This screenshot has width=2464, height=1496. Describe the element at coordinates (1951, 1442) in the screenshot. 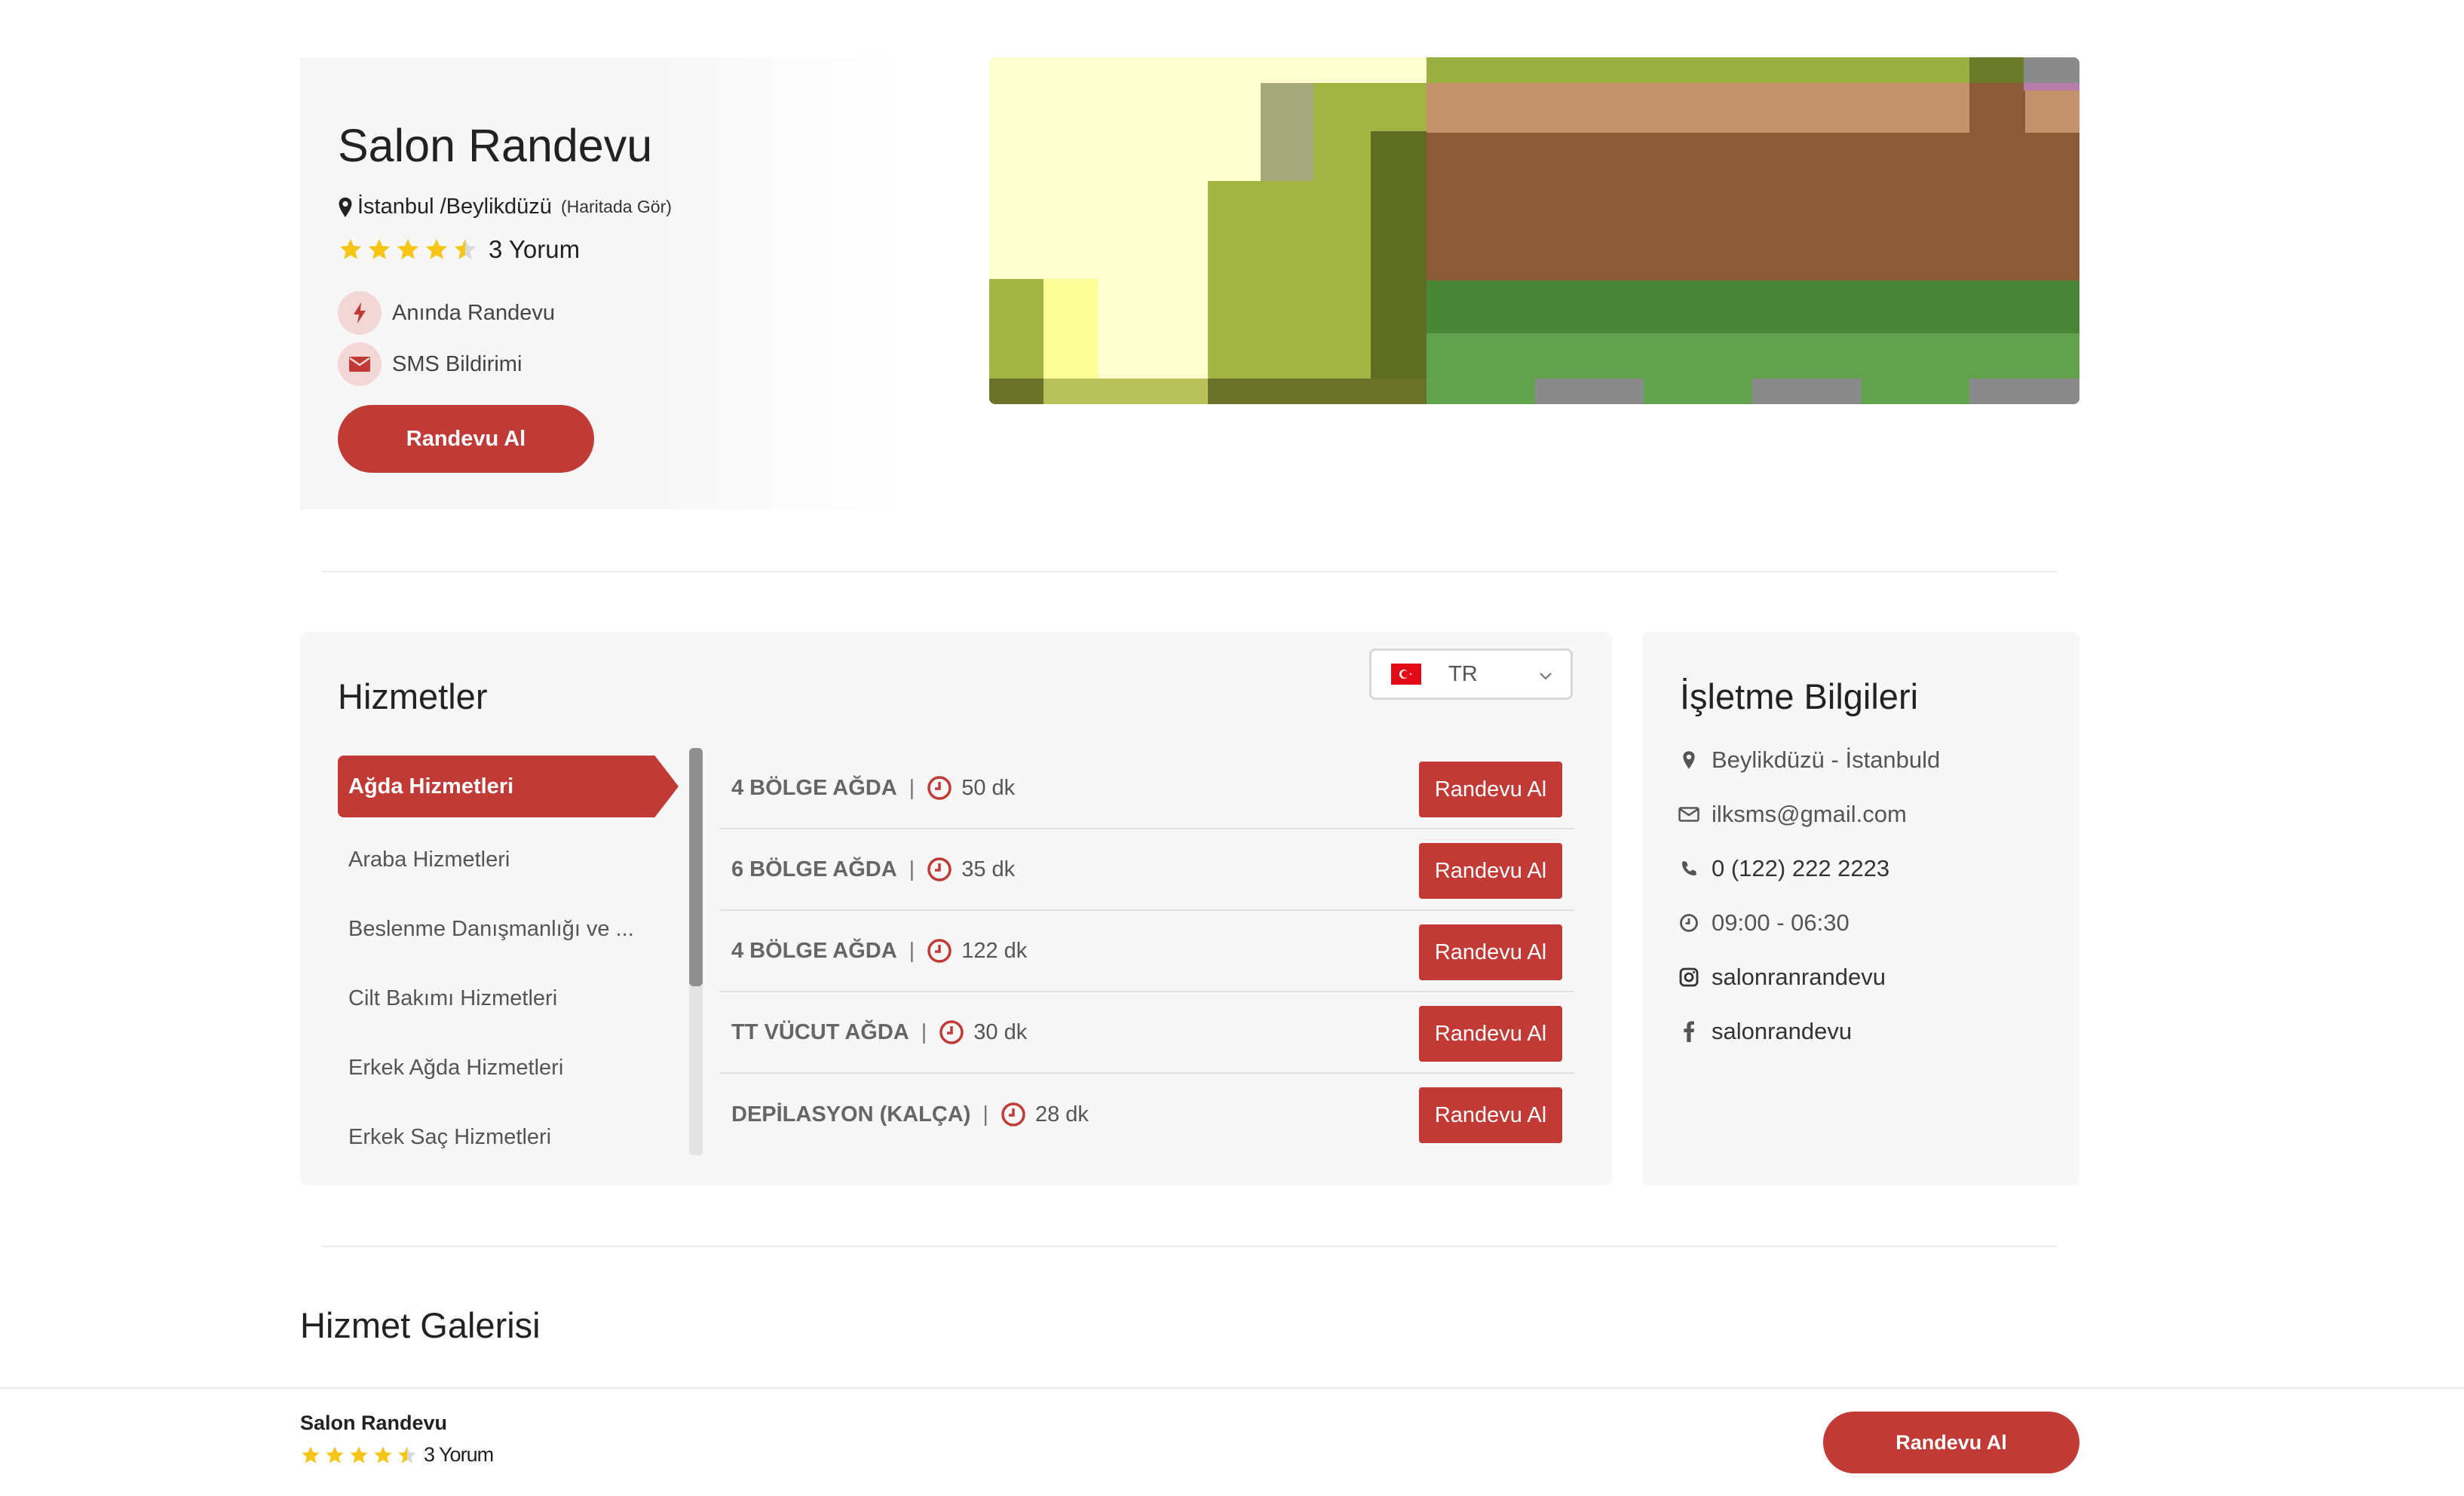

I see `bottom-bar-book-button: Randevu Al` at that location.